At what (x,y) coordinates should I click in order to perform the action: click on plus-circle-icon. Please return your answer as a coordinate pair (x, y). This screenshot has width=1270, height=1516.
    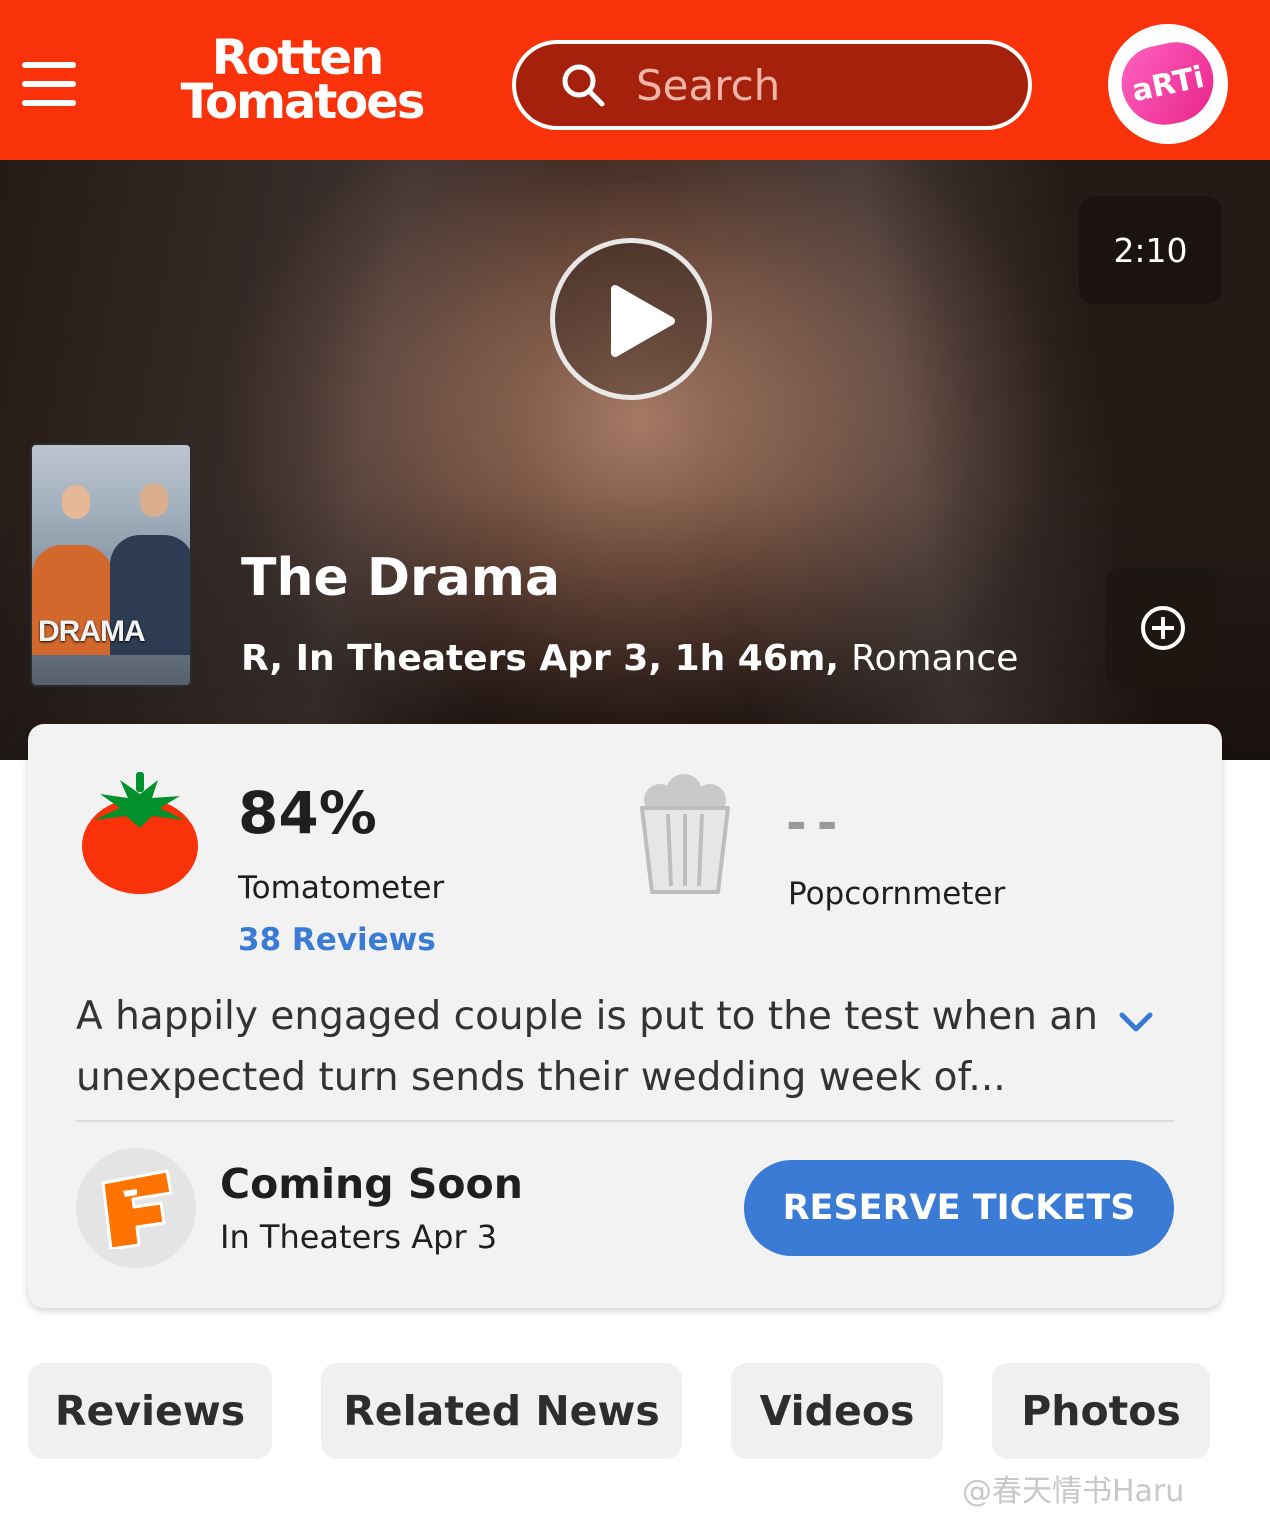
    Looking at the image, I should click on (1163, 628).